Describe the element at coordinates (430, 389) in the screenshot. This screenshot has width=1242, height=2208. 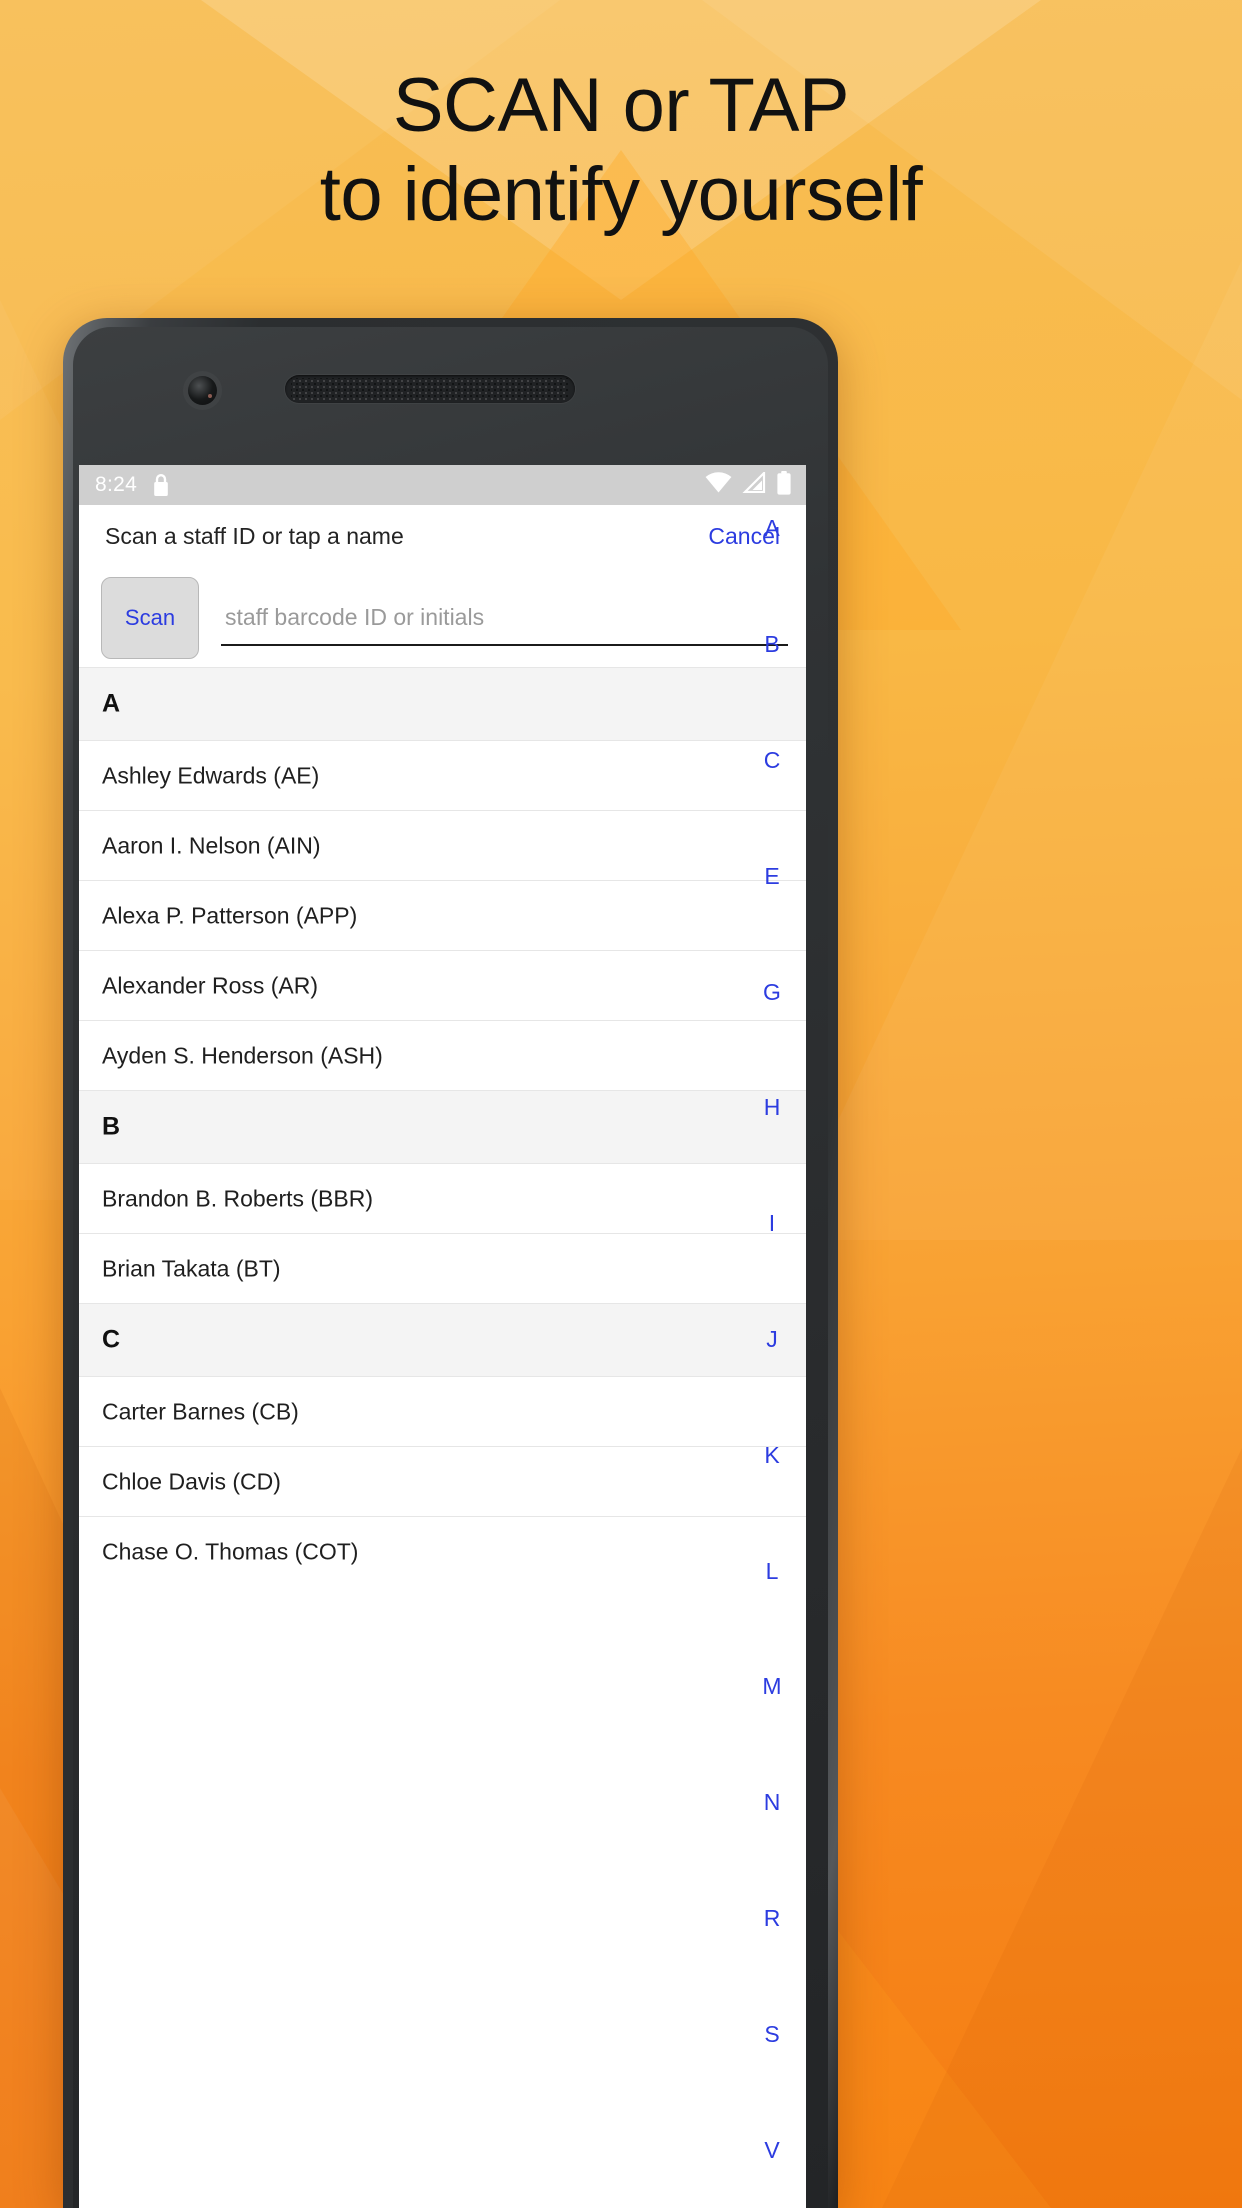
I see `earpiece-speaker-icon` at that location.